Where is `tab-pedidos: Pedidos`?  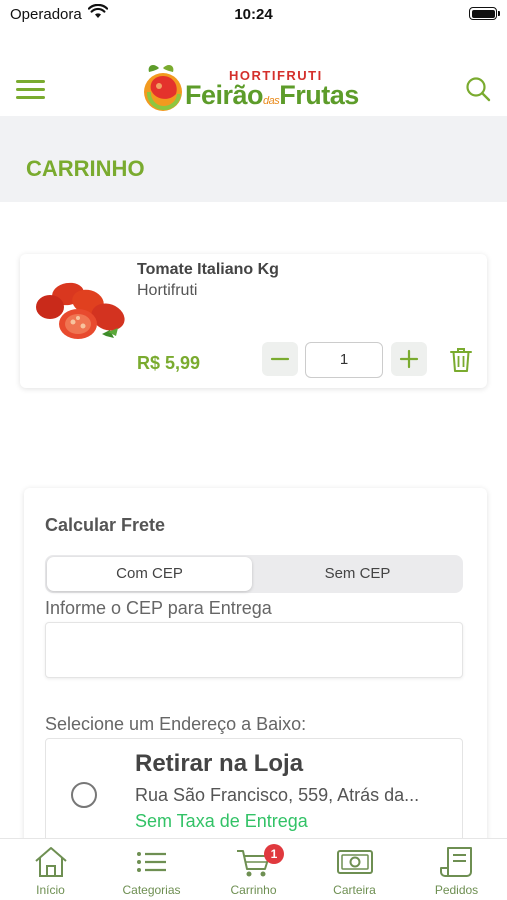
tab-pedidos: Pedidos is located at coordinates (456, 869).